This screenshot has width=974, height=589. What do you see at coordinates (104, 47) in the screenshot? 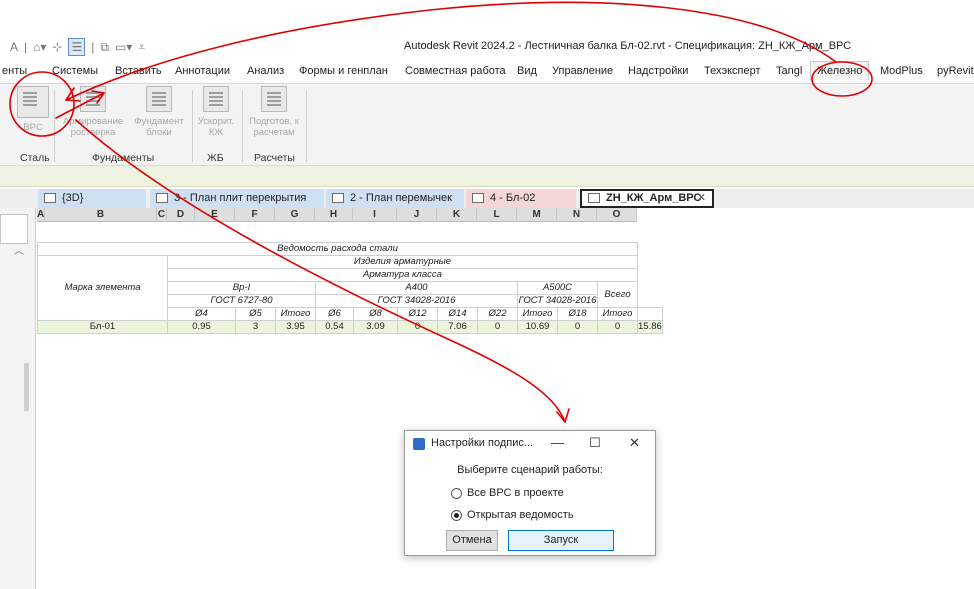
I see `copy-icon: ⧉` at bounding box center [104, 47].